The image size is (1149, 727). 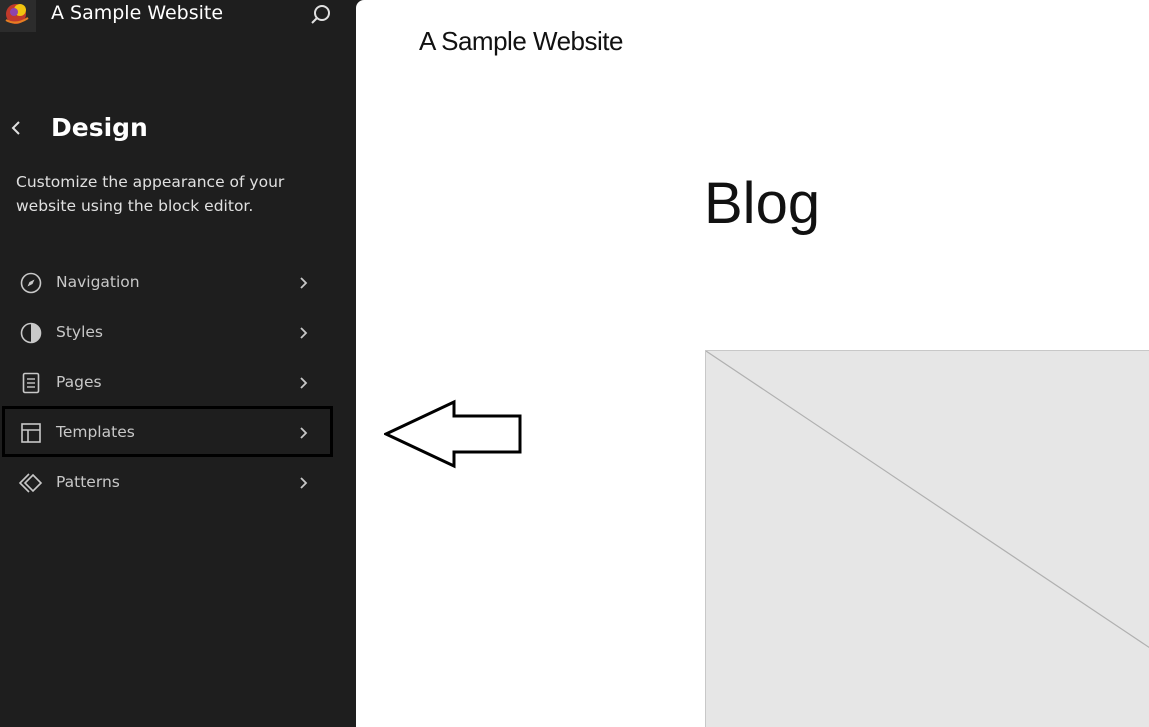 What do you see at coordinates (88, 482) in the screenshot?
I see `menu-item-label: Patterns` at bounding box center [88, 482].